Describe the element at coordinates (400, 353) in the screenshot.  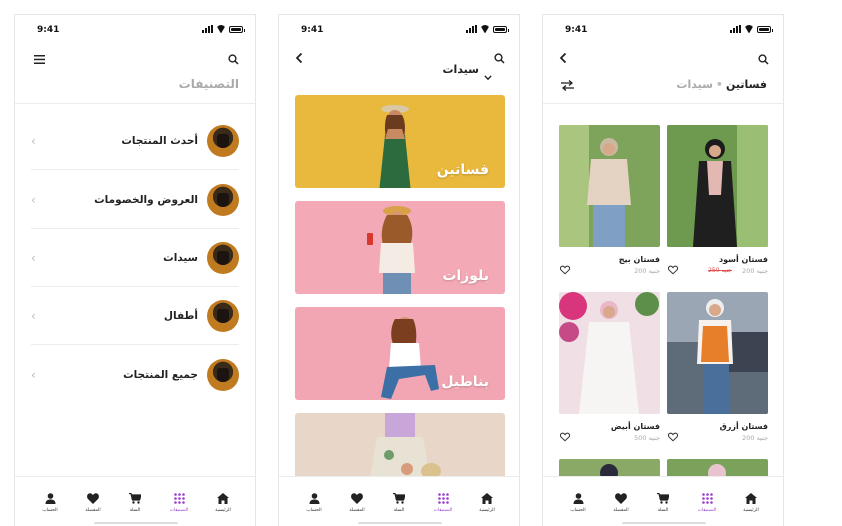
I see `banner-pants: بناطيل` at that location.